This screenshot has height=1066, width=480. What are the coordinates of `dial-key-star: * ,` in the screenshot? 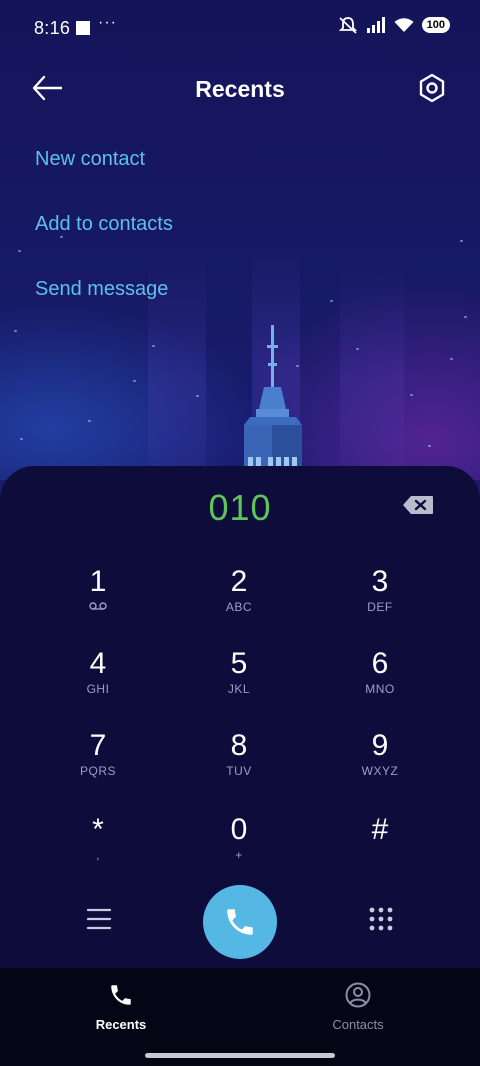 It's located at (98, 849).